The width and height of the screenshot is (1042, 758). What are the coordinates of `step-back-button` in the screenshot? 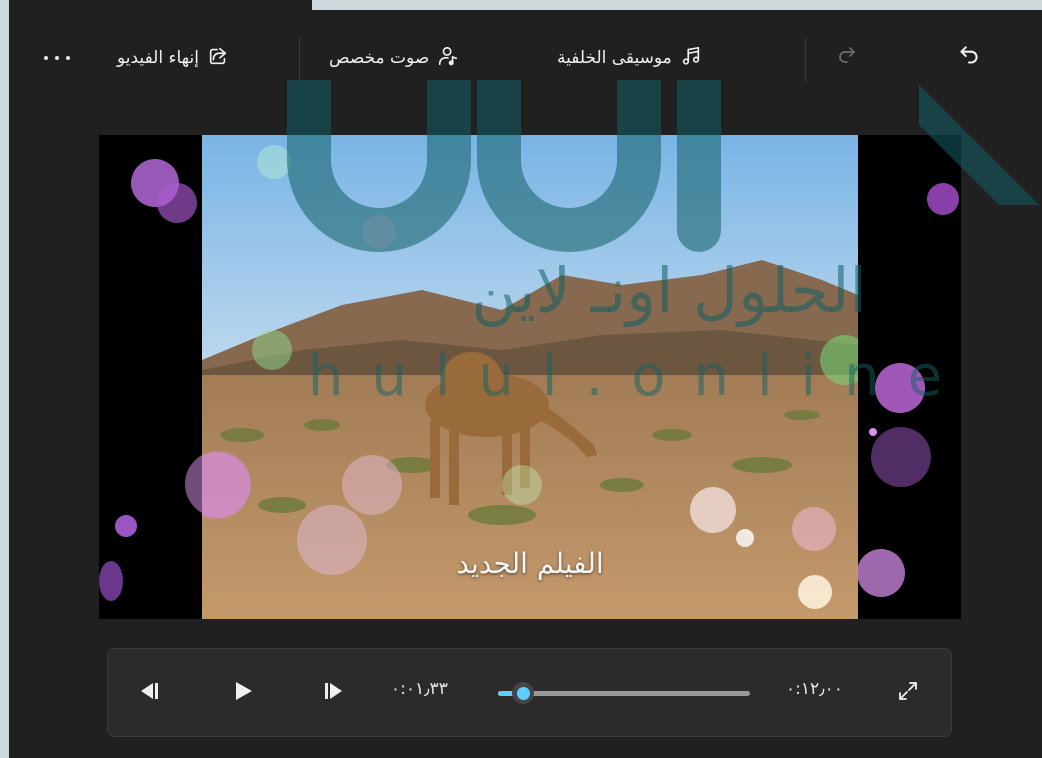 It's located at (150, 693).